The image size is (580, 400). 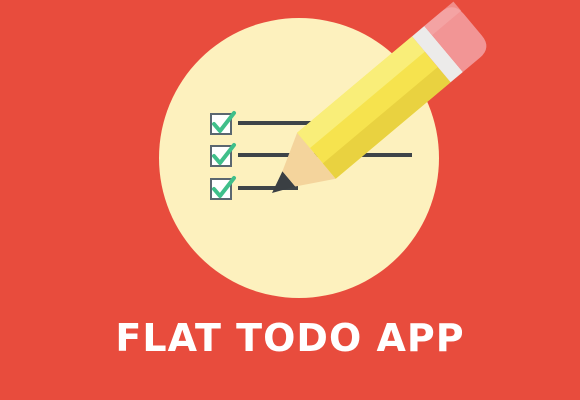 What do you see at coordinates (290, 338) in the screenshot?
I see `app-title: FLAT TODO APP` at bounding box center [290, 338].